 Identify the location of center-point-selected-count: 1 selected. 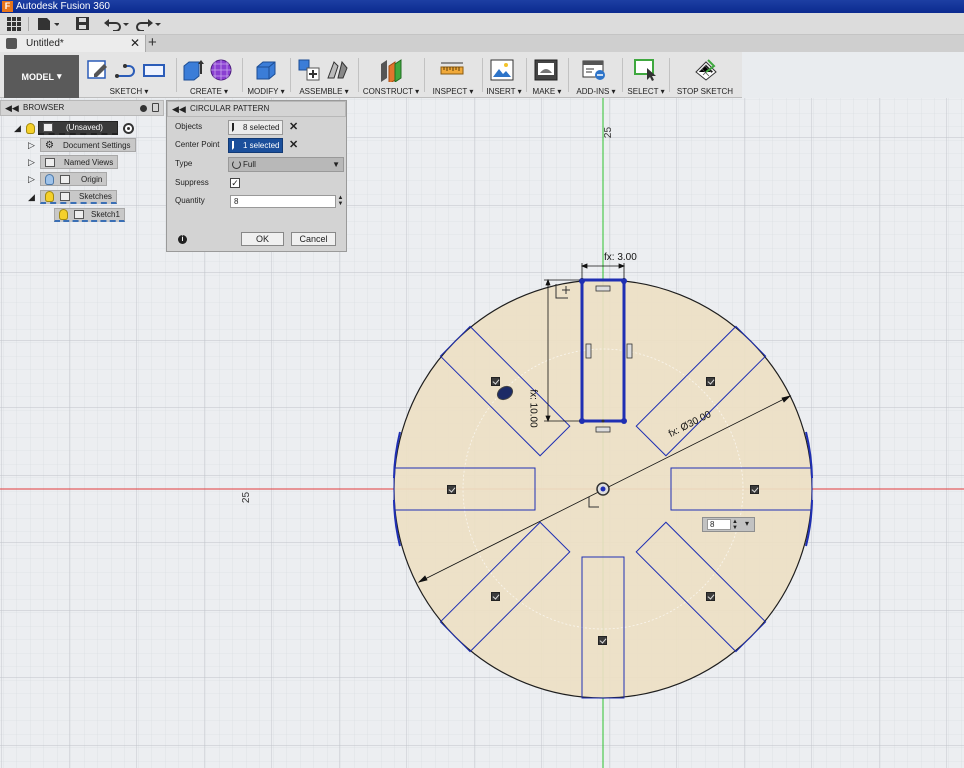
(261, 145).